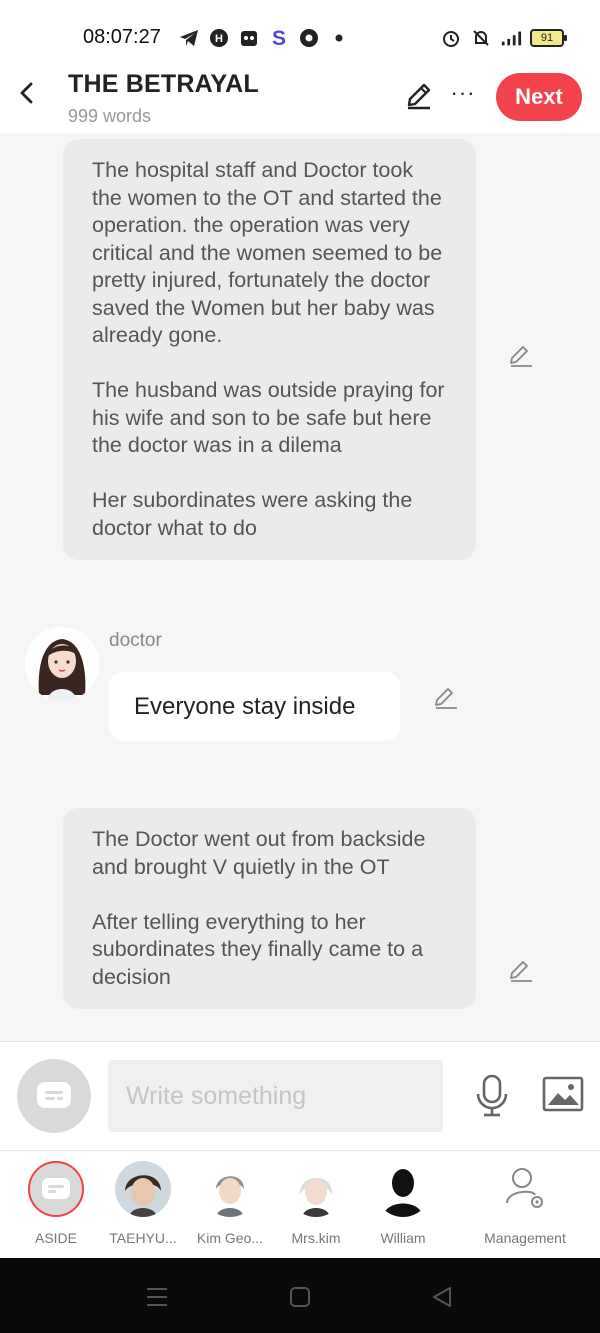  Describe the element at coordinates (339, 38) in the screenshot. I see `dot-icon` at that location.